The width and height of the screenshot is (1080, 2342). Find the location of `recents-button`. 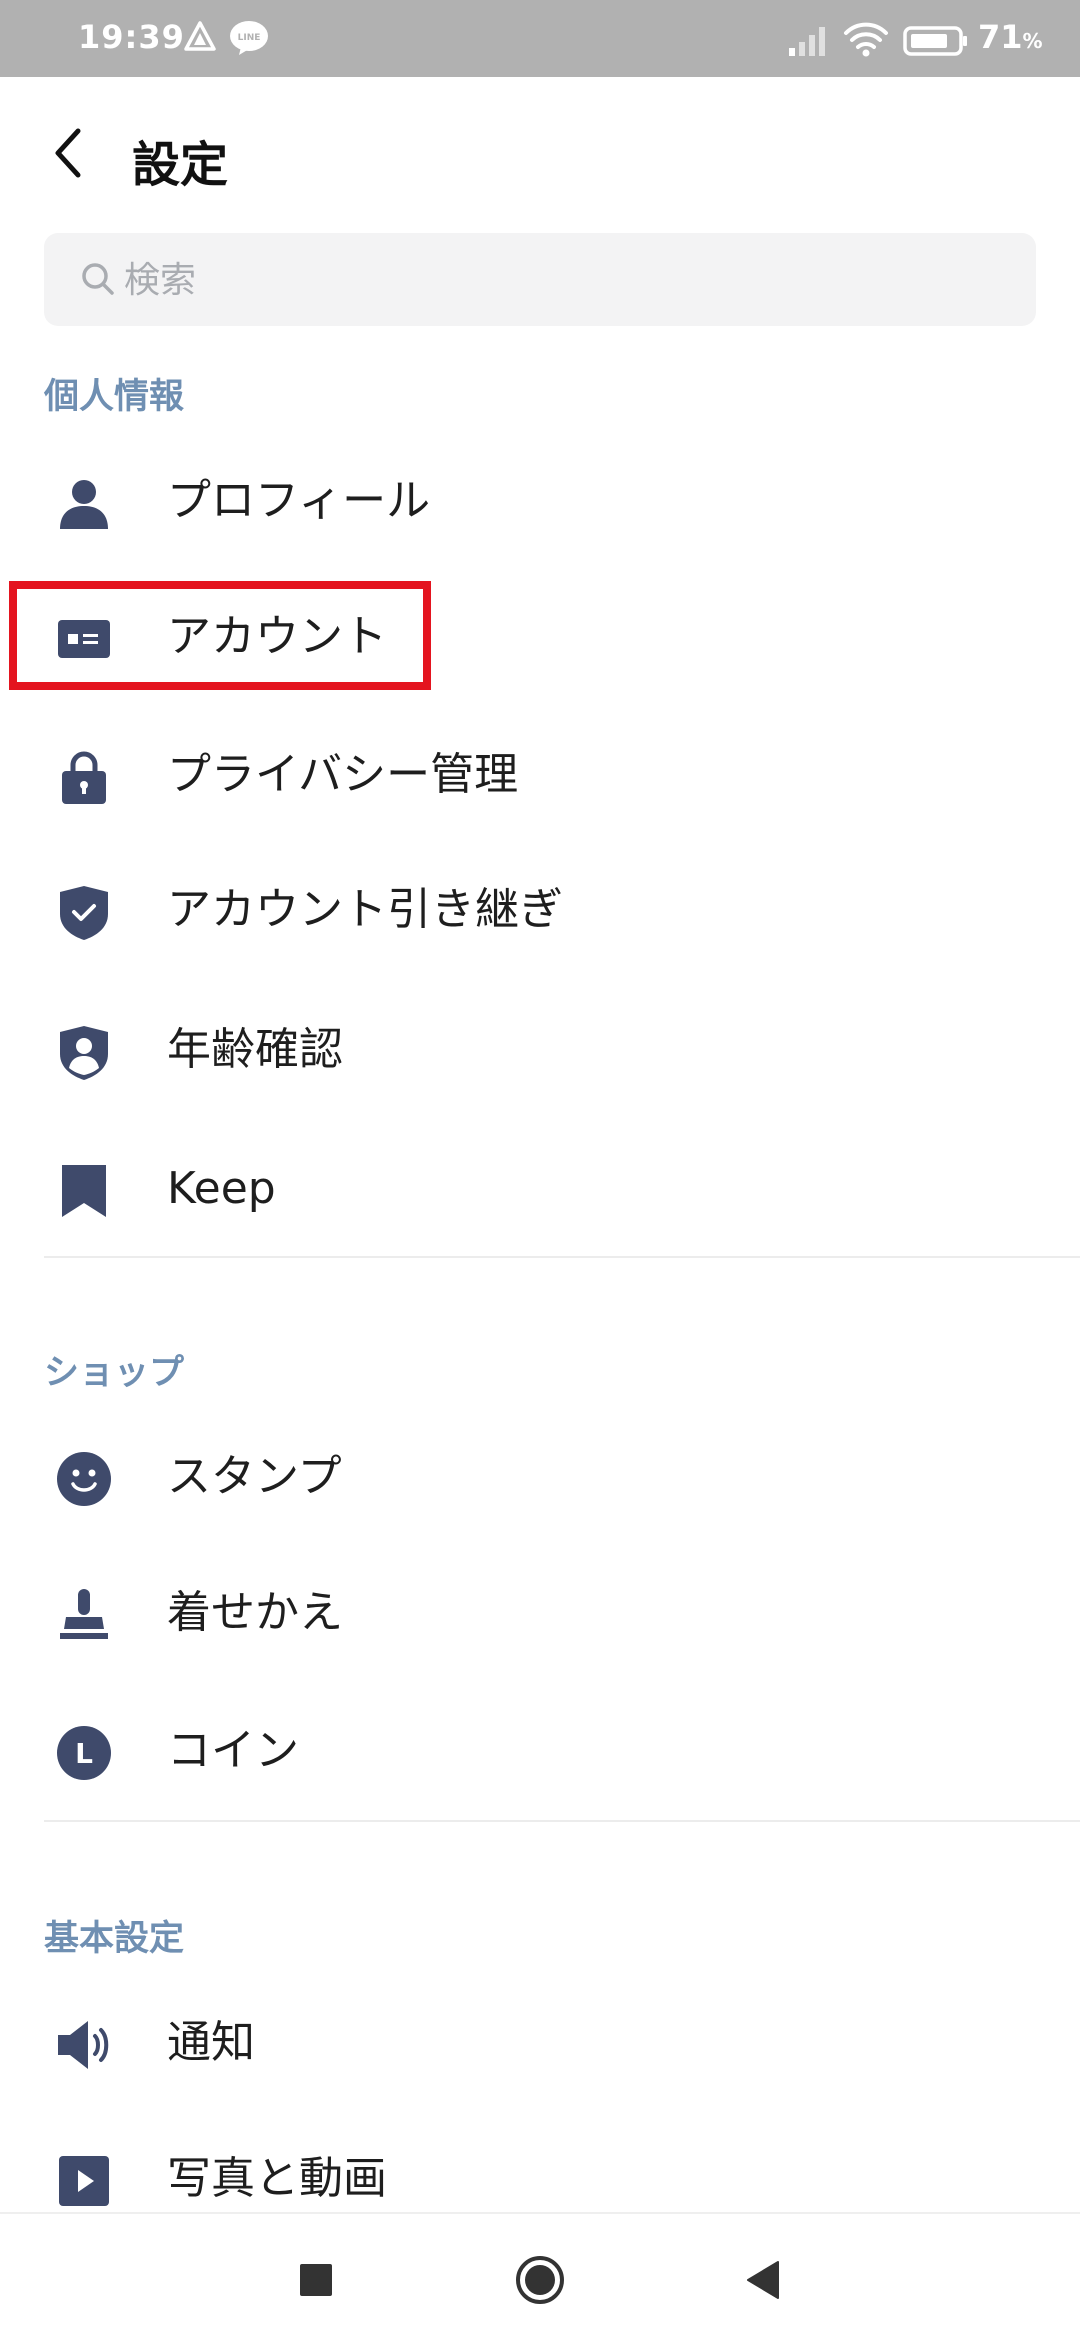

recents-button is located at coordinates (316, 2280).